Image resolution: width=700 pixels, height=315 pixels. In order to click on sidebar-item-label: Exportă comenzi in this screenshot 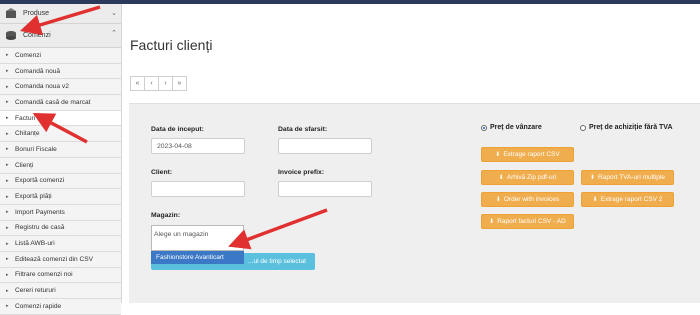, I will do `click(40, 181)`.